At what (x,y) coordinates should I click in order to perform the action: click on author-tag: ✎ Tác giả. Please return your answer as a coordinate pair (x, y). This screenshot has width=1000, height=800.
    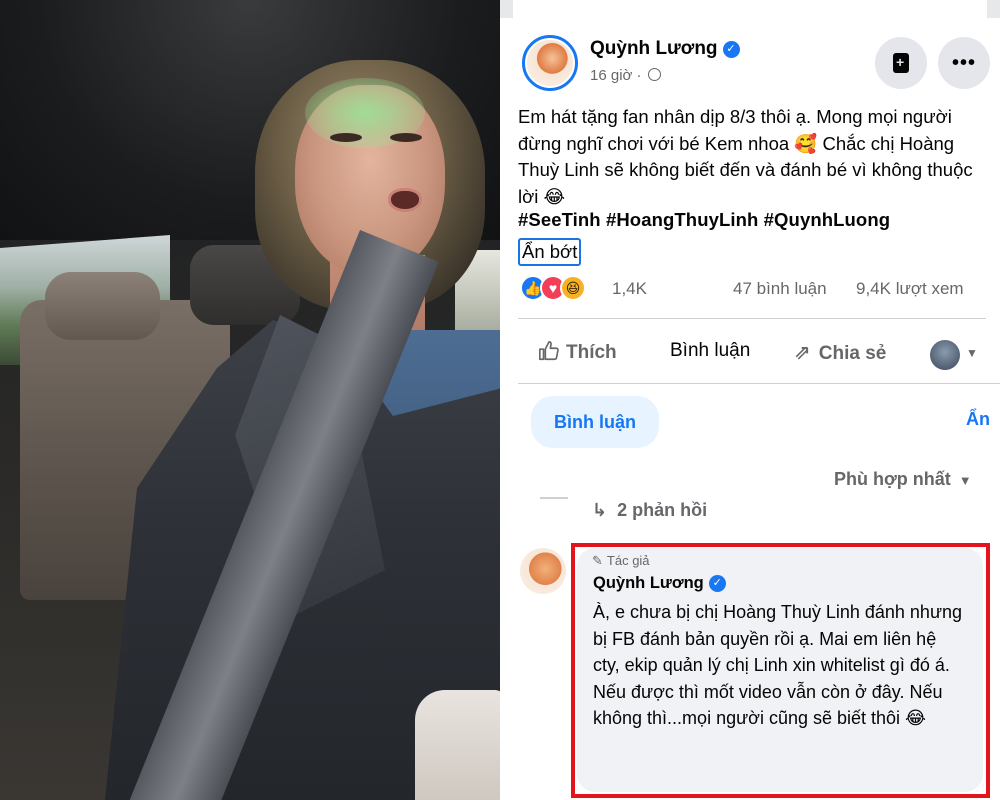
    Looking at the image, I should click on (621, 561).